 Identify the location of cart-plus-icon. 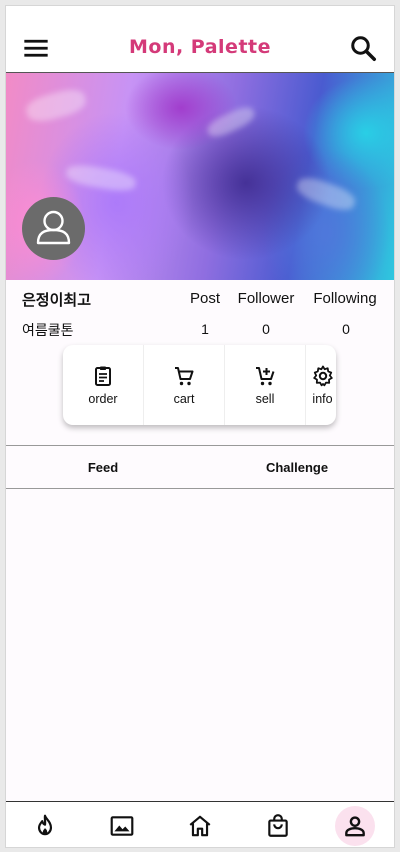
(265, 376).